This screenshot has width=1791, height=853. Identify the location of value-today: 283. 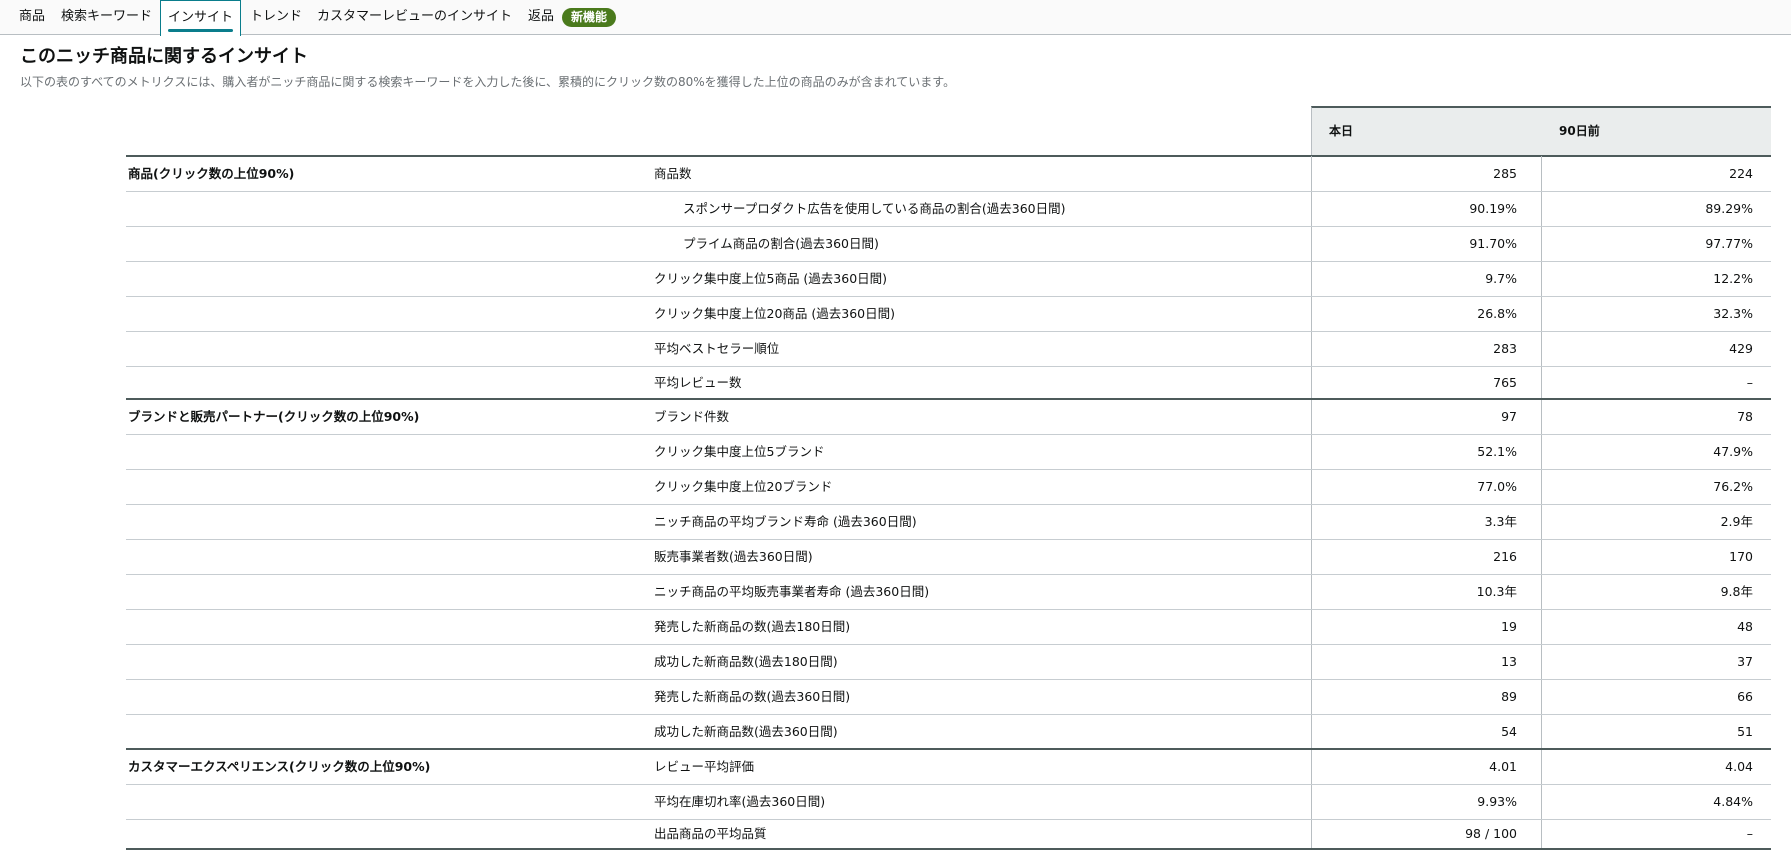
(1505, 348).